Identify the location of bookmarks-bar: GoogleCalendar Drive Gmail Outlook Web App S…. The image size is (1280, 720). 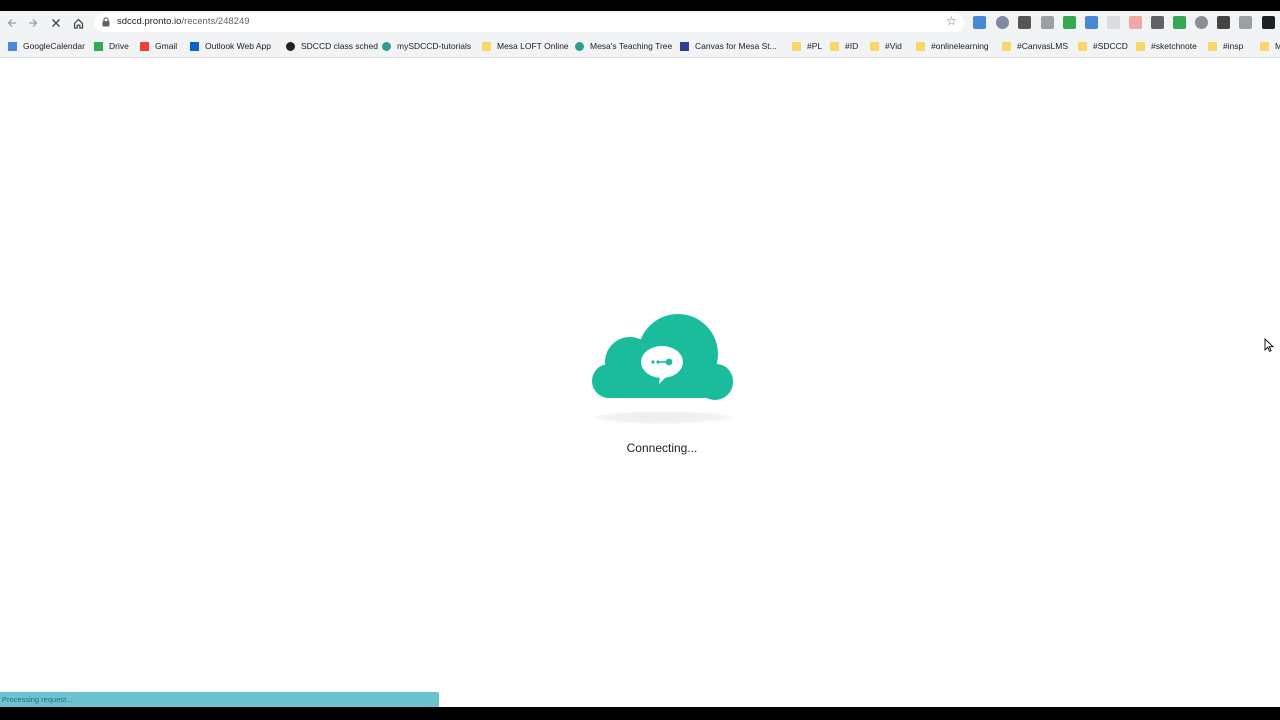
(640, 46).